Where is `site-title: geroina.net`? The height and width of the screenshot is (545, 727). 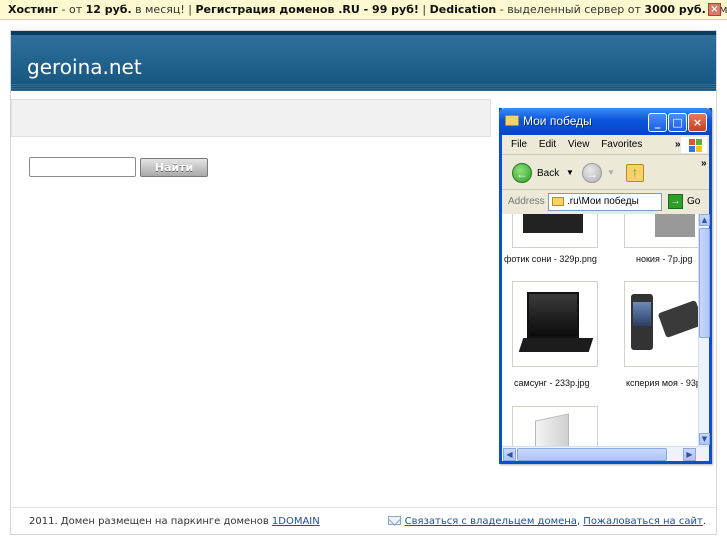
site-title: geroina.net is located at coordinates (84, 67).